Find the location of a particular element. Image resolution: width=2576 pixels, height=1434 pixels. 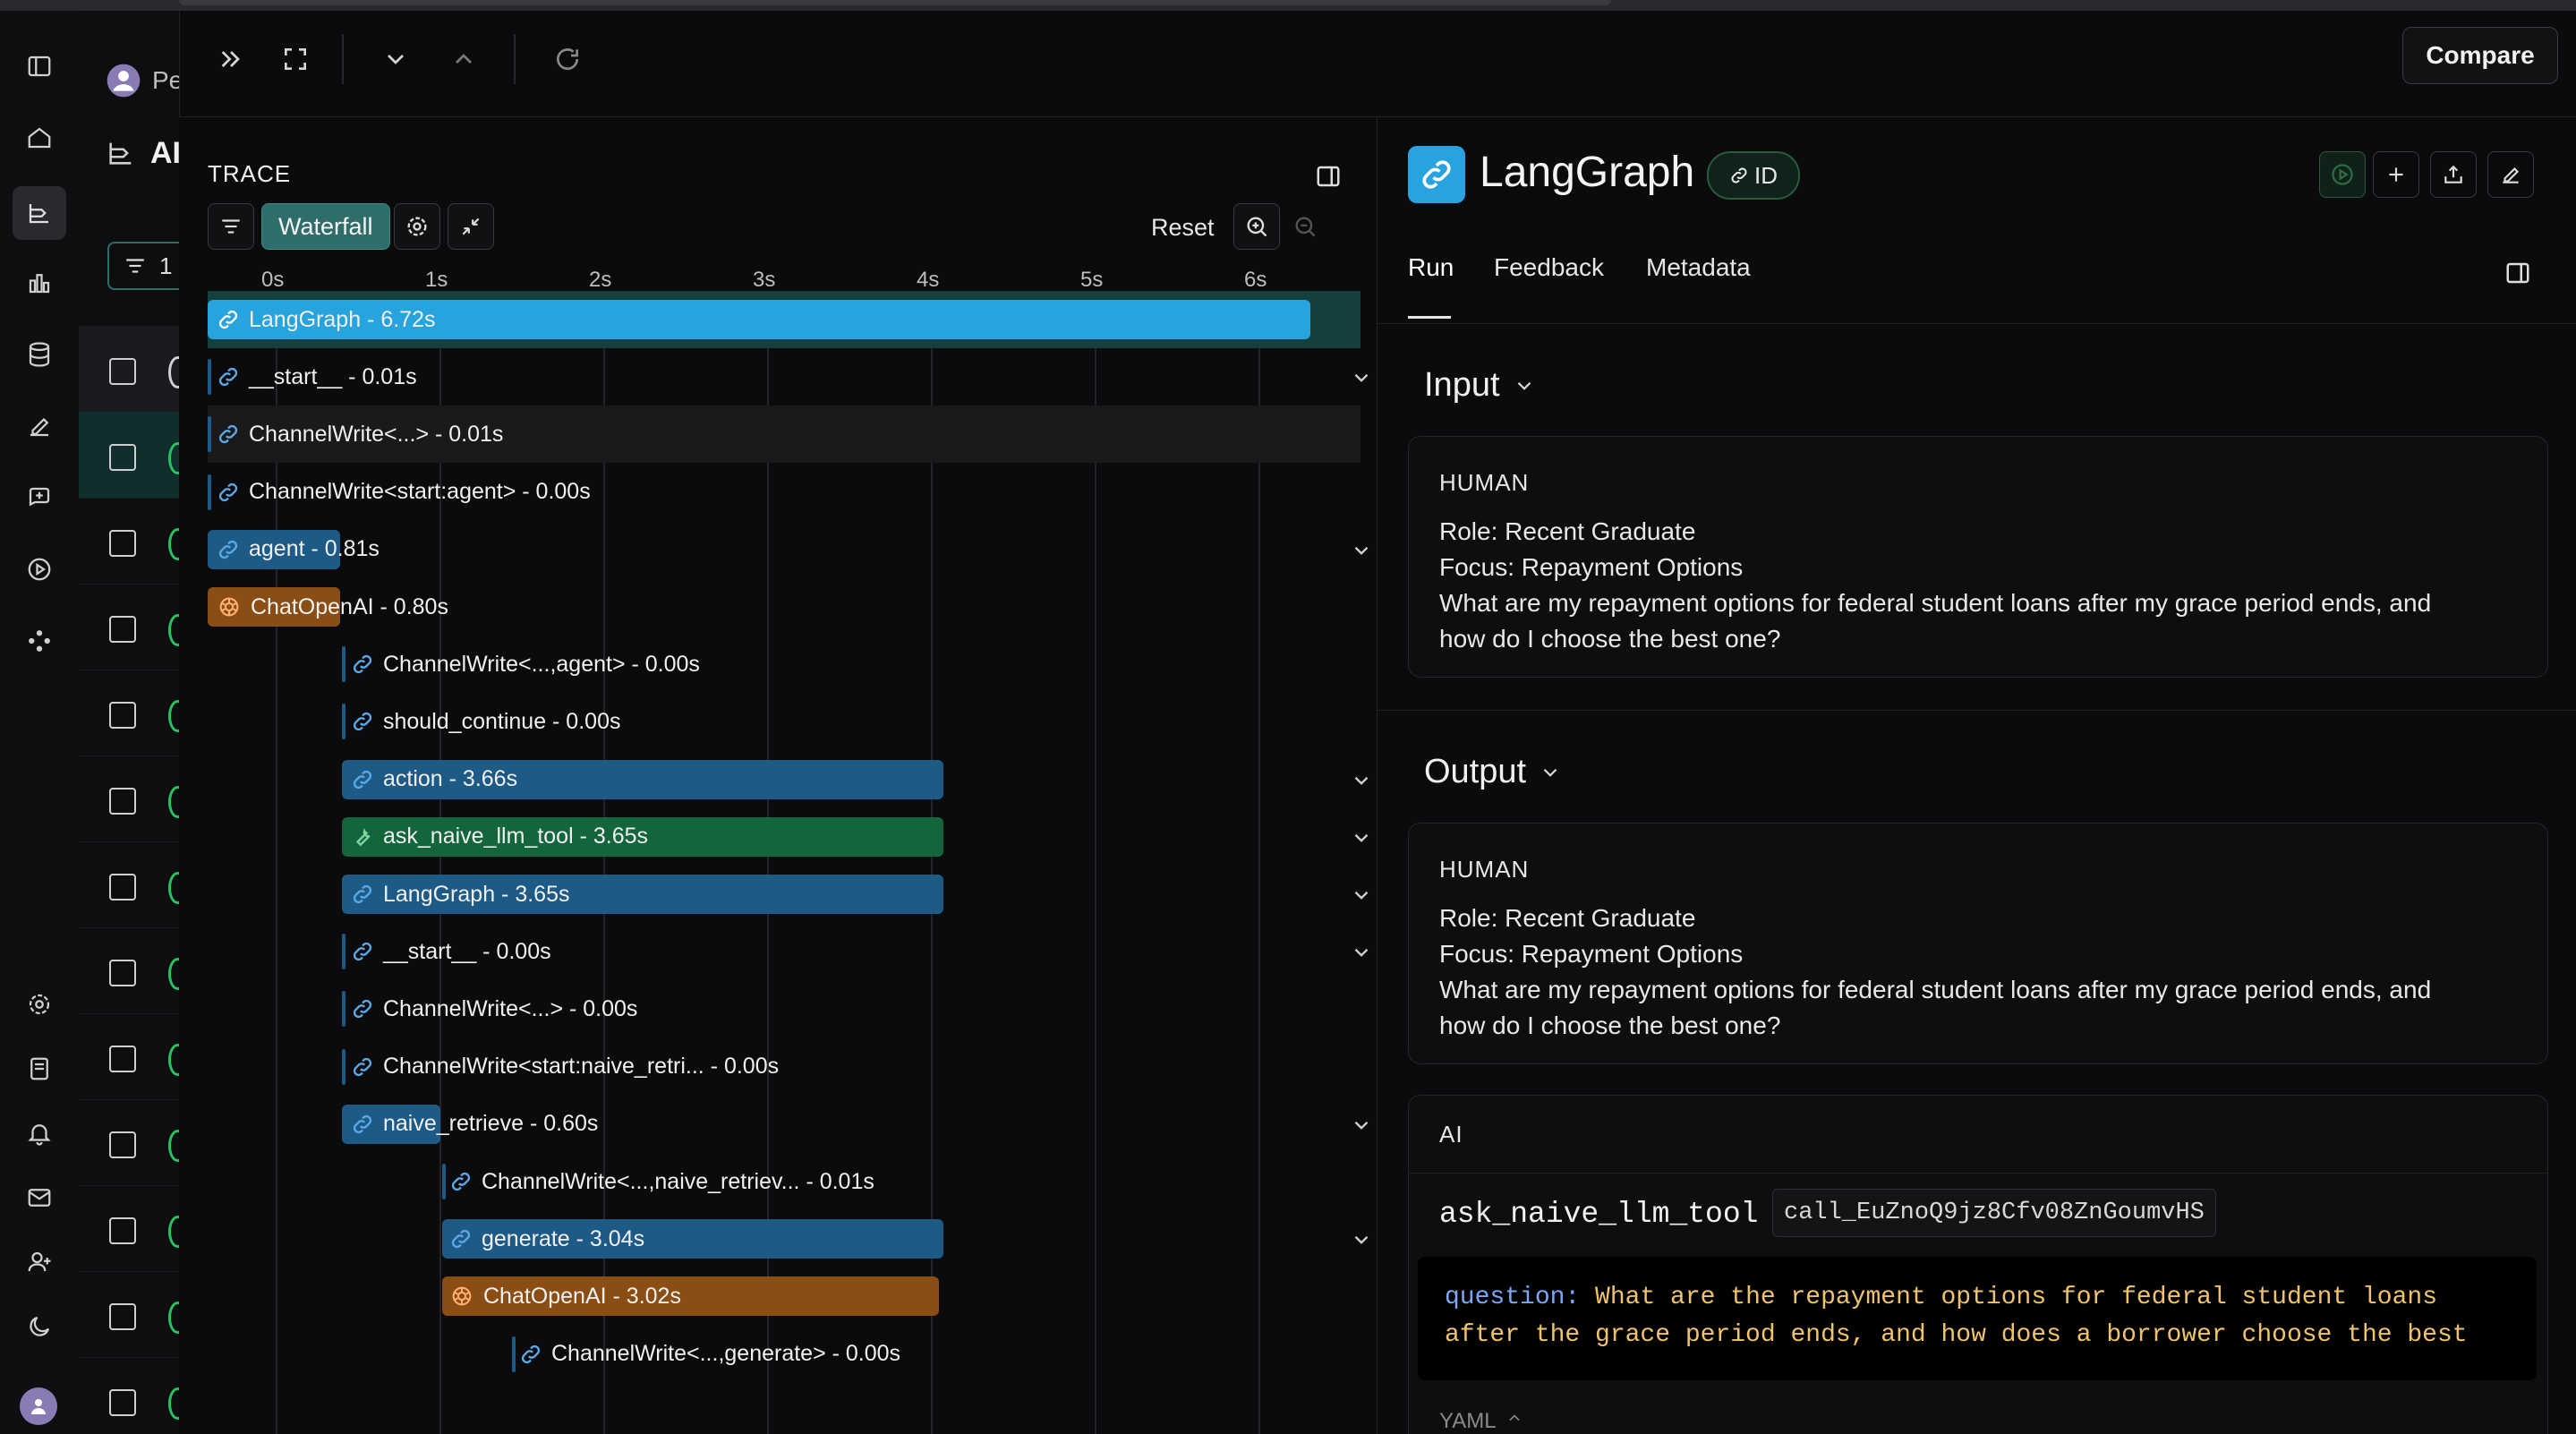

trace-row: ChannelWrite<...,agent> - 0.00s is located at coordinates (784, 664).